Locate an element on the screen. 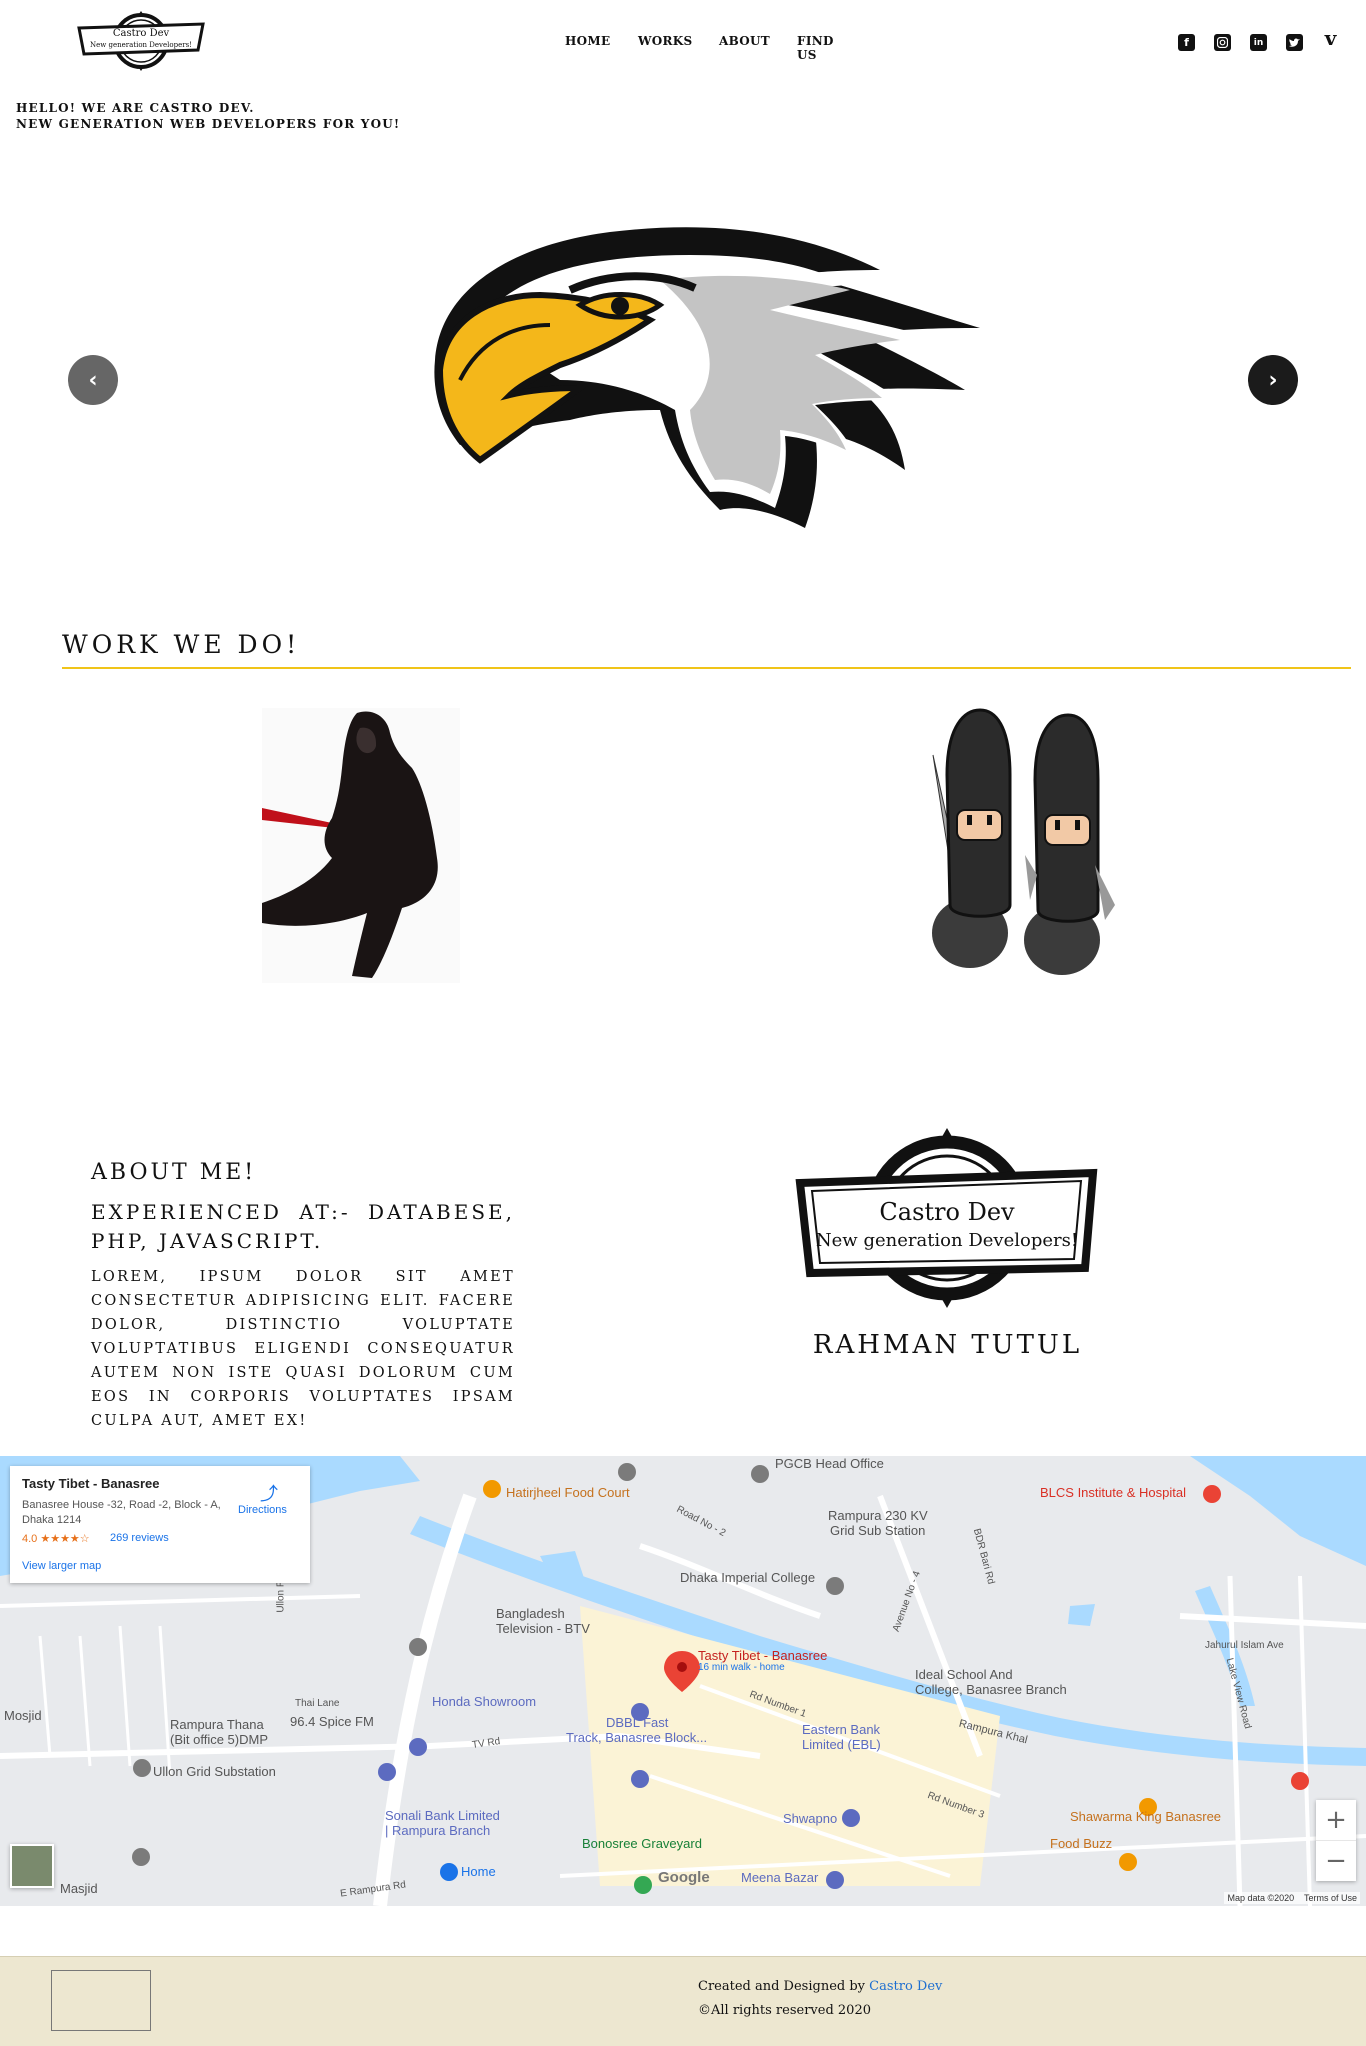  map-label-masjid: Masjid is located at coordinates (79, 1888).